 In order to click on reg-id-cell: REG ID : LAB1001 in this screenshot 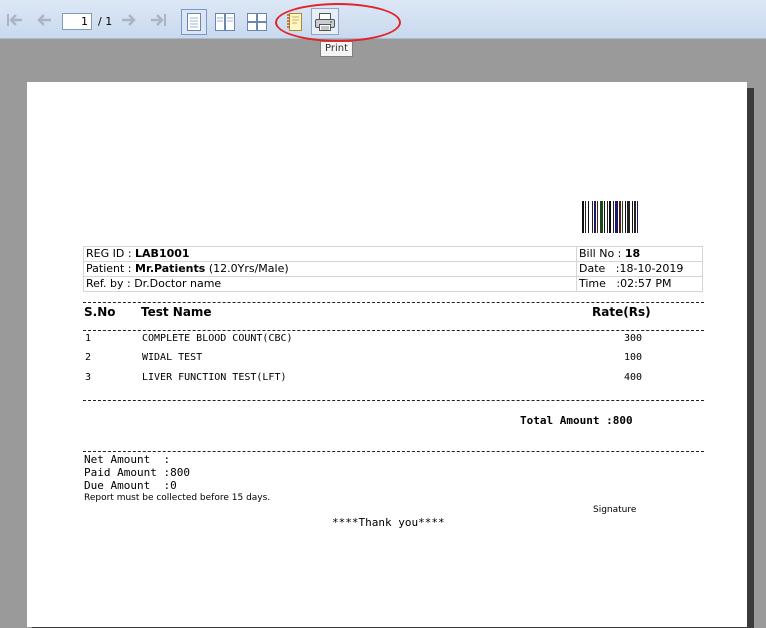, I will do `click(330, 254)`.